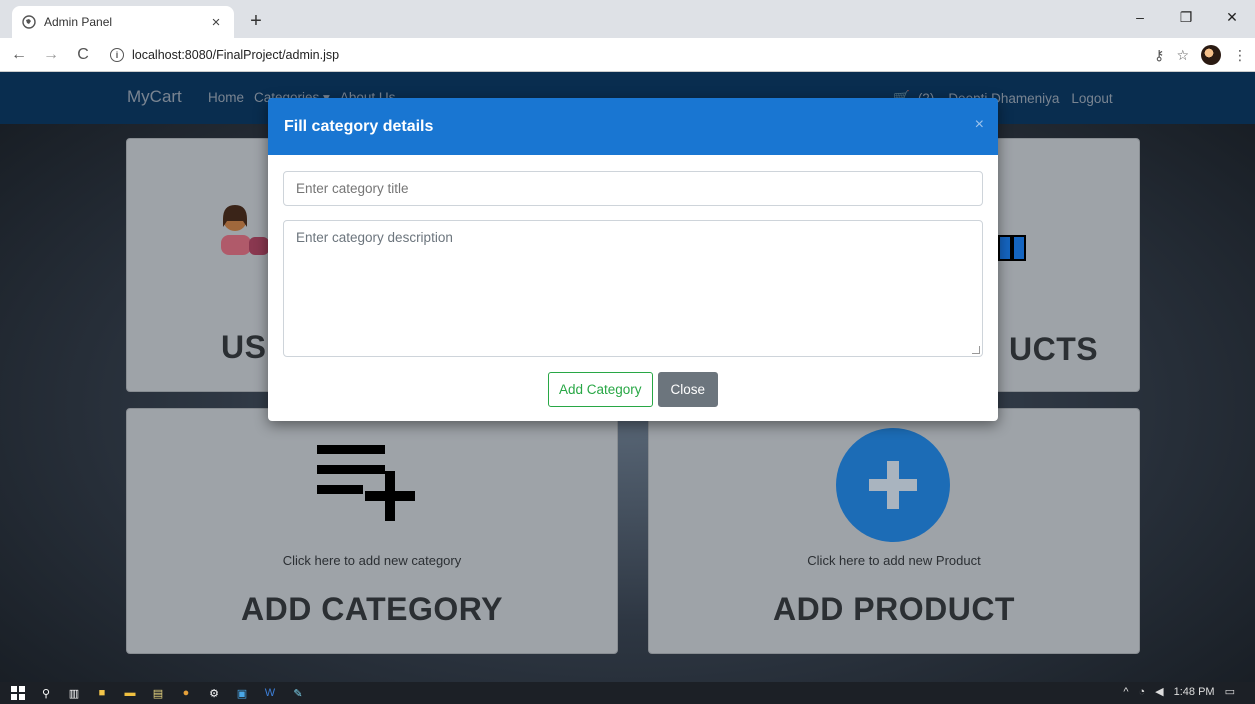 Image resolution: width=1255 pixels, height=704 pixels. What do you see at coordinates (1182, 55) in the screenshot?
I see `star-icon: ☆` at bounding box center [1182, 55].